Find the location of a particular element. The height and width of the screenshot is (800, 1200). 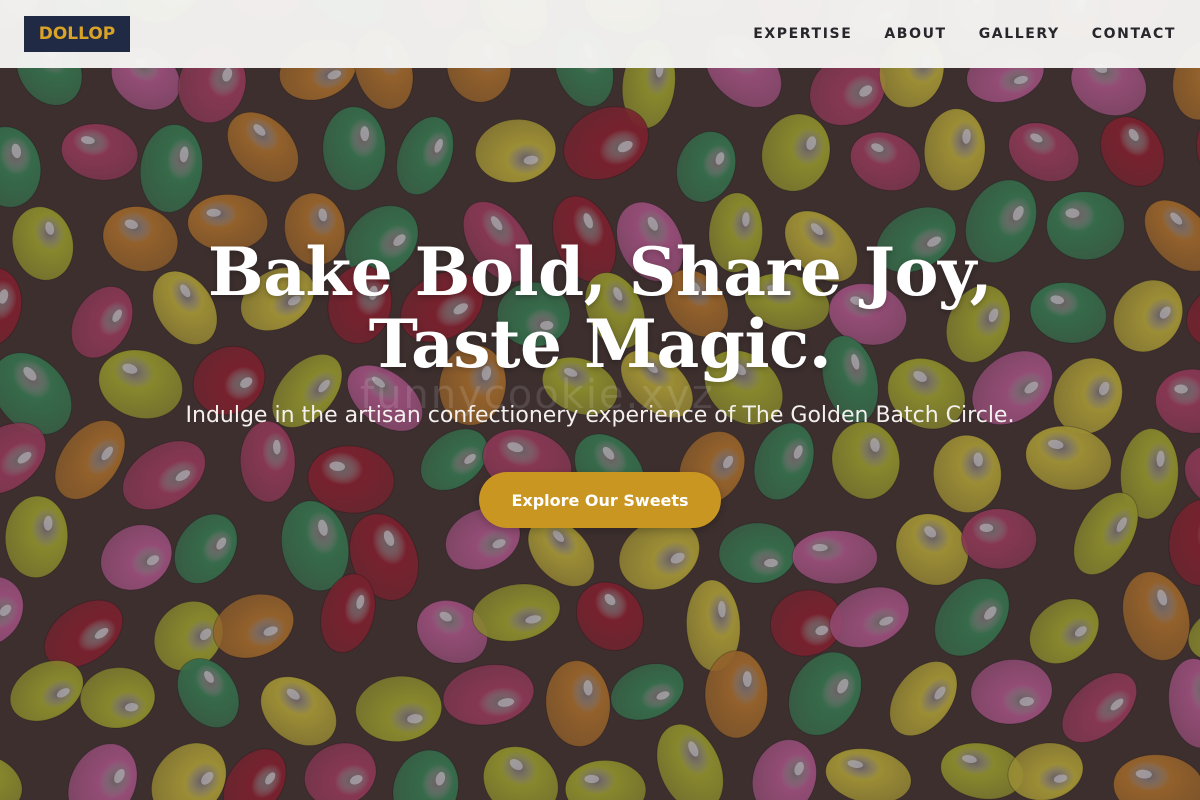

nav-link-contact: CONTACT is located at coordinates (1134, 34).